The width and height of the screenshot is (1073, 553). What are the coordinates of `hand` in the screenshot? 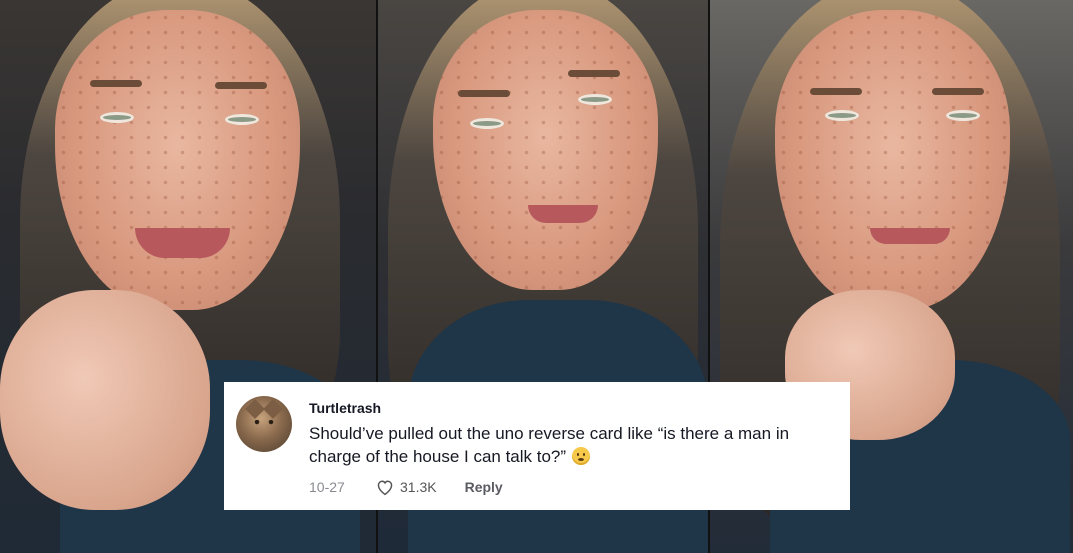 It's located at (105, 400).